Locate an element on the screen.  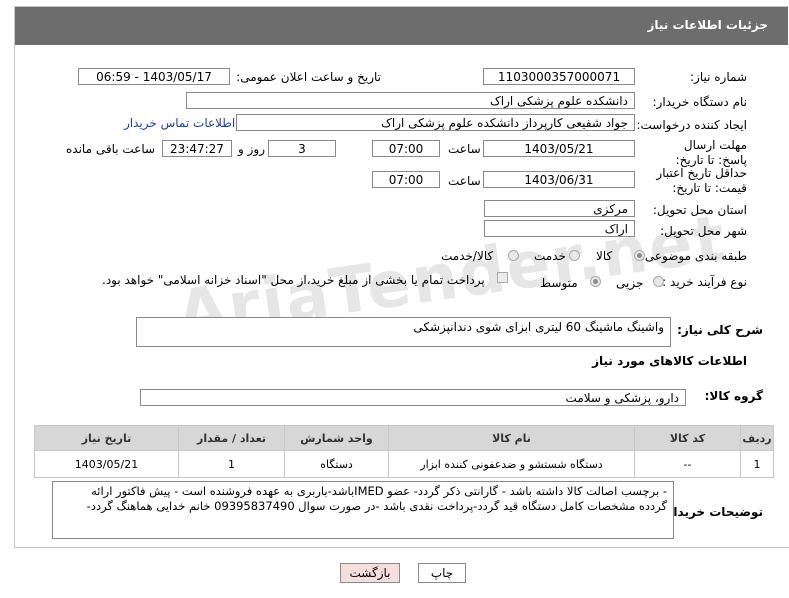
col-unit: واحد شمارش is located at coordinates (336, 438).